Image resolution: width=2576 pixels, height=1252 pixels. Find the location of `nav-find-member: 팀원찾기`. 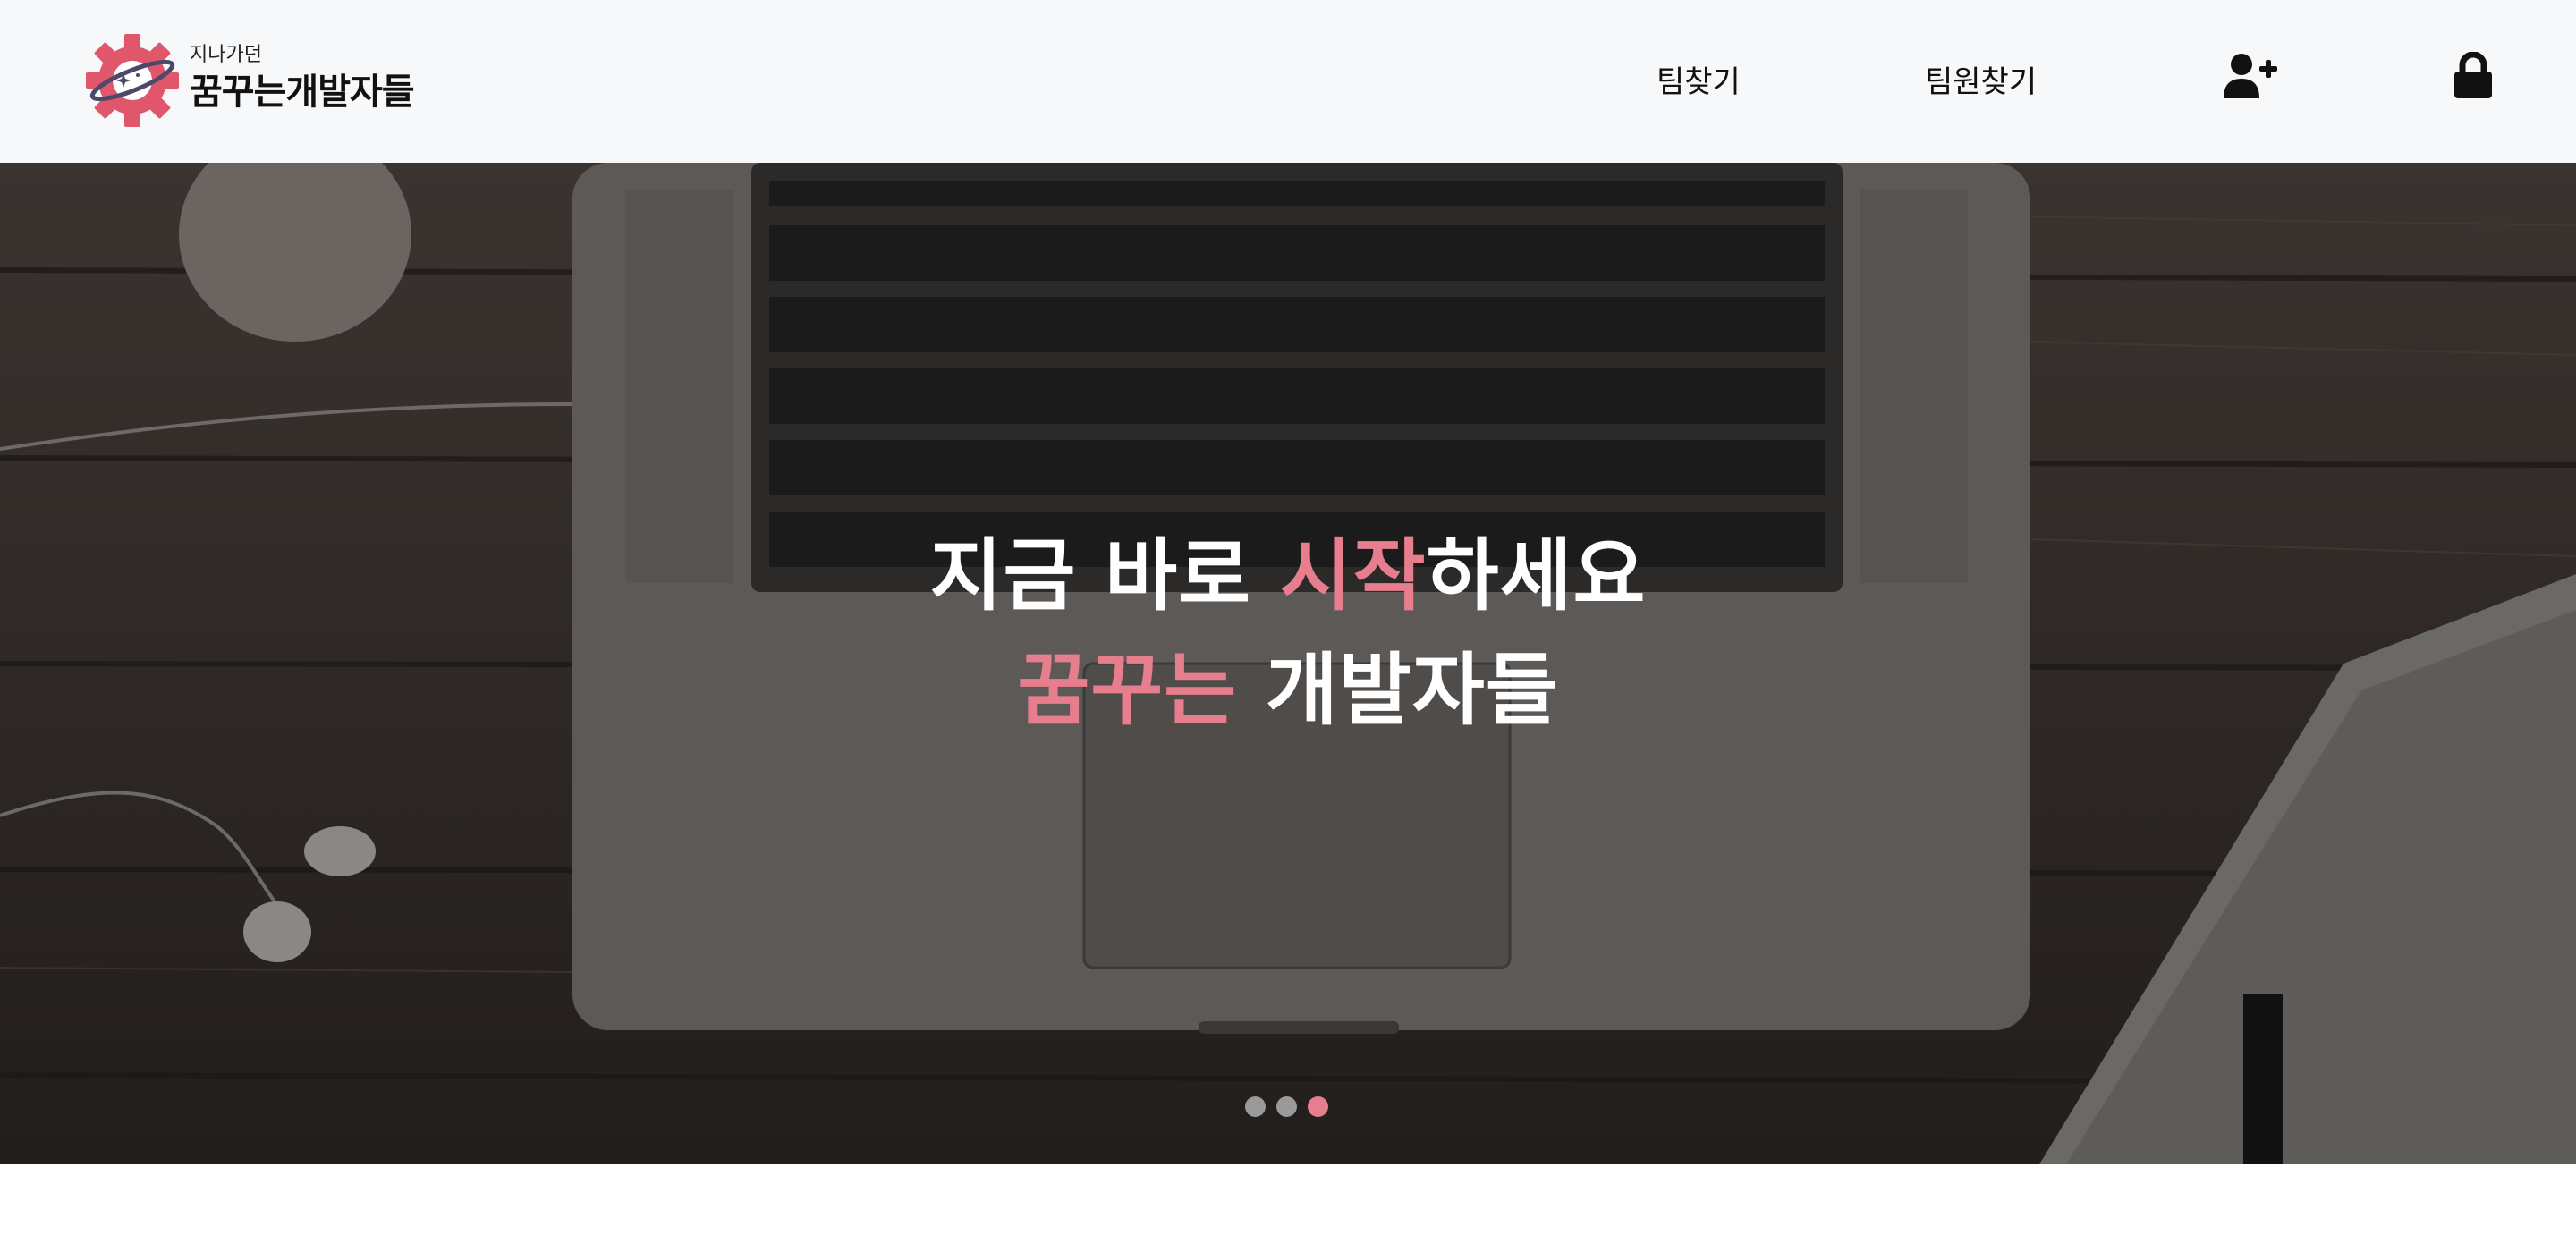

nav-find-member: 팀원찾기 is located at coordinates (1981, 79).